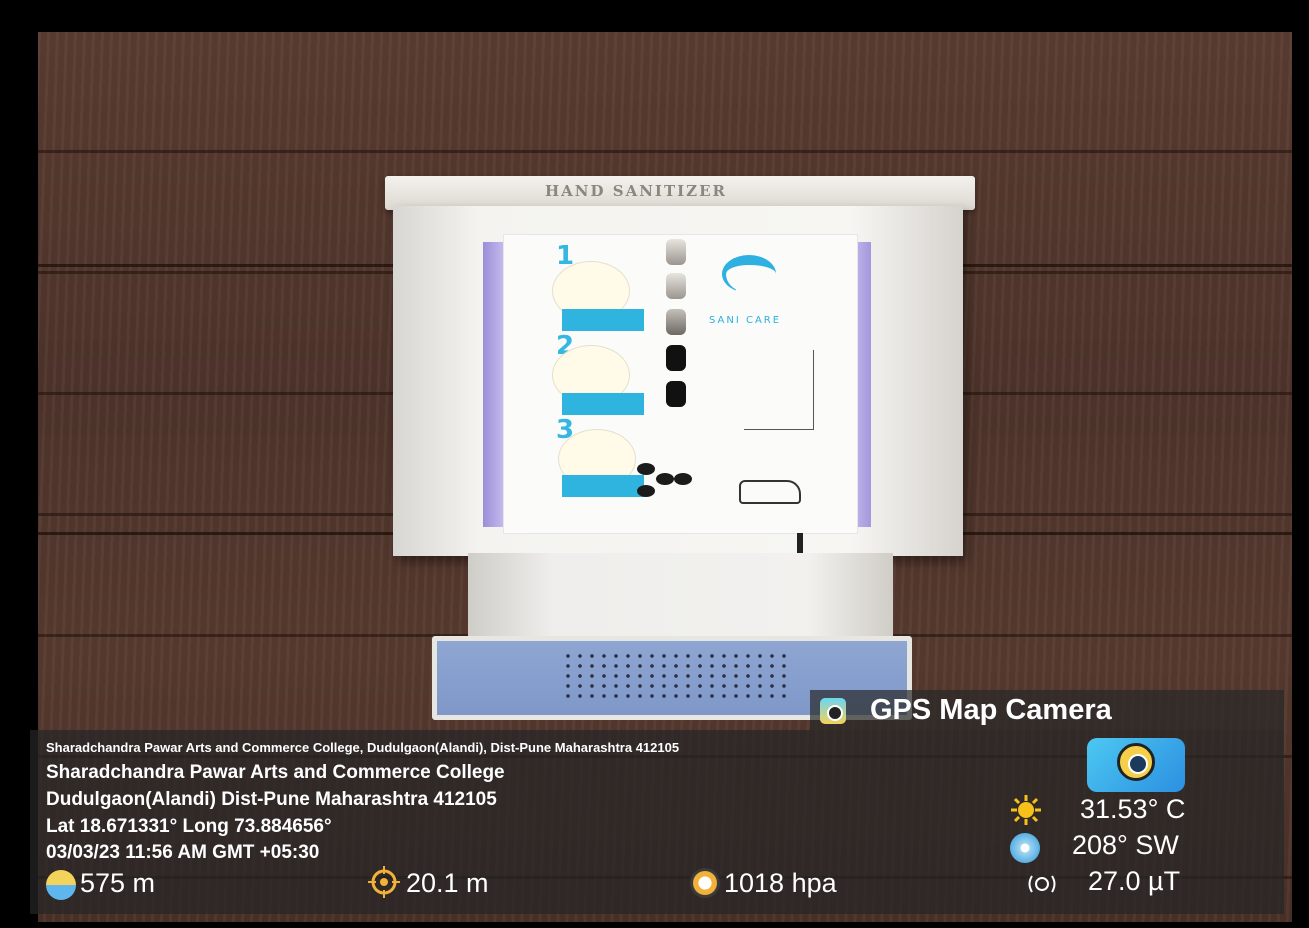 This screenshot has width=1309, height=928. I want to click on sun-icon, so click(1026, 810).